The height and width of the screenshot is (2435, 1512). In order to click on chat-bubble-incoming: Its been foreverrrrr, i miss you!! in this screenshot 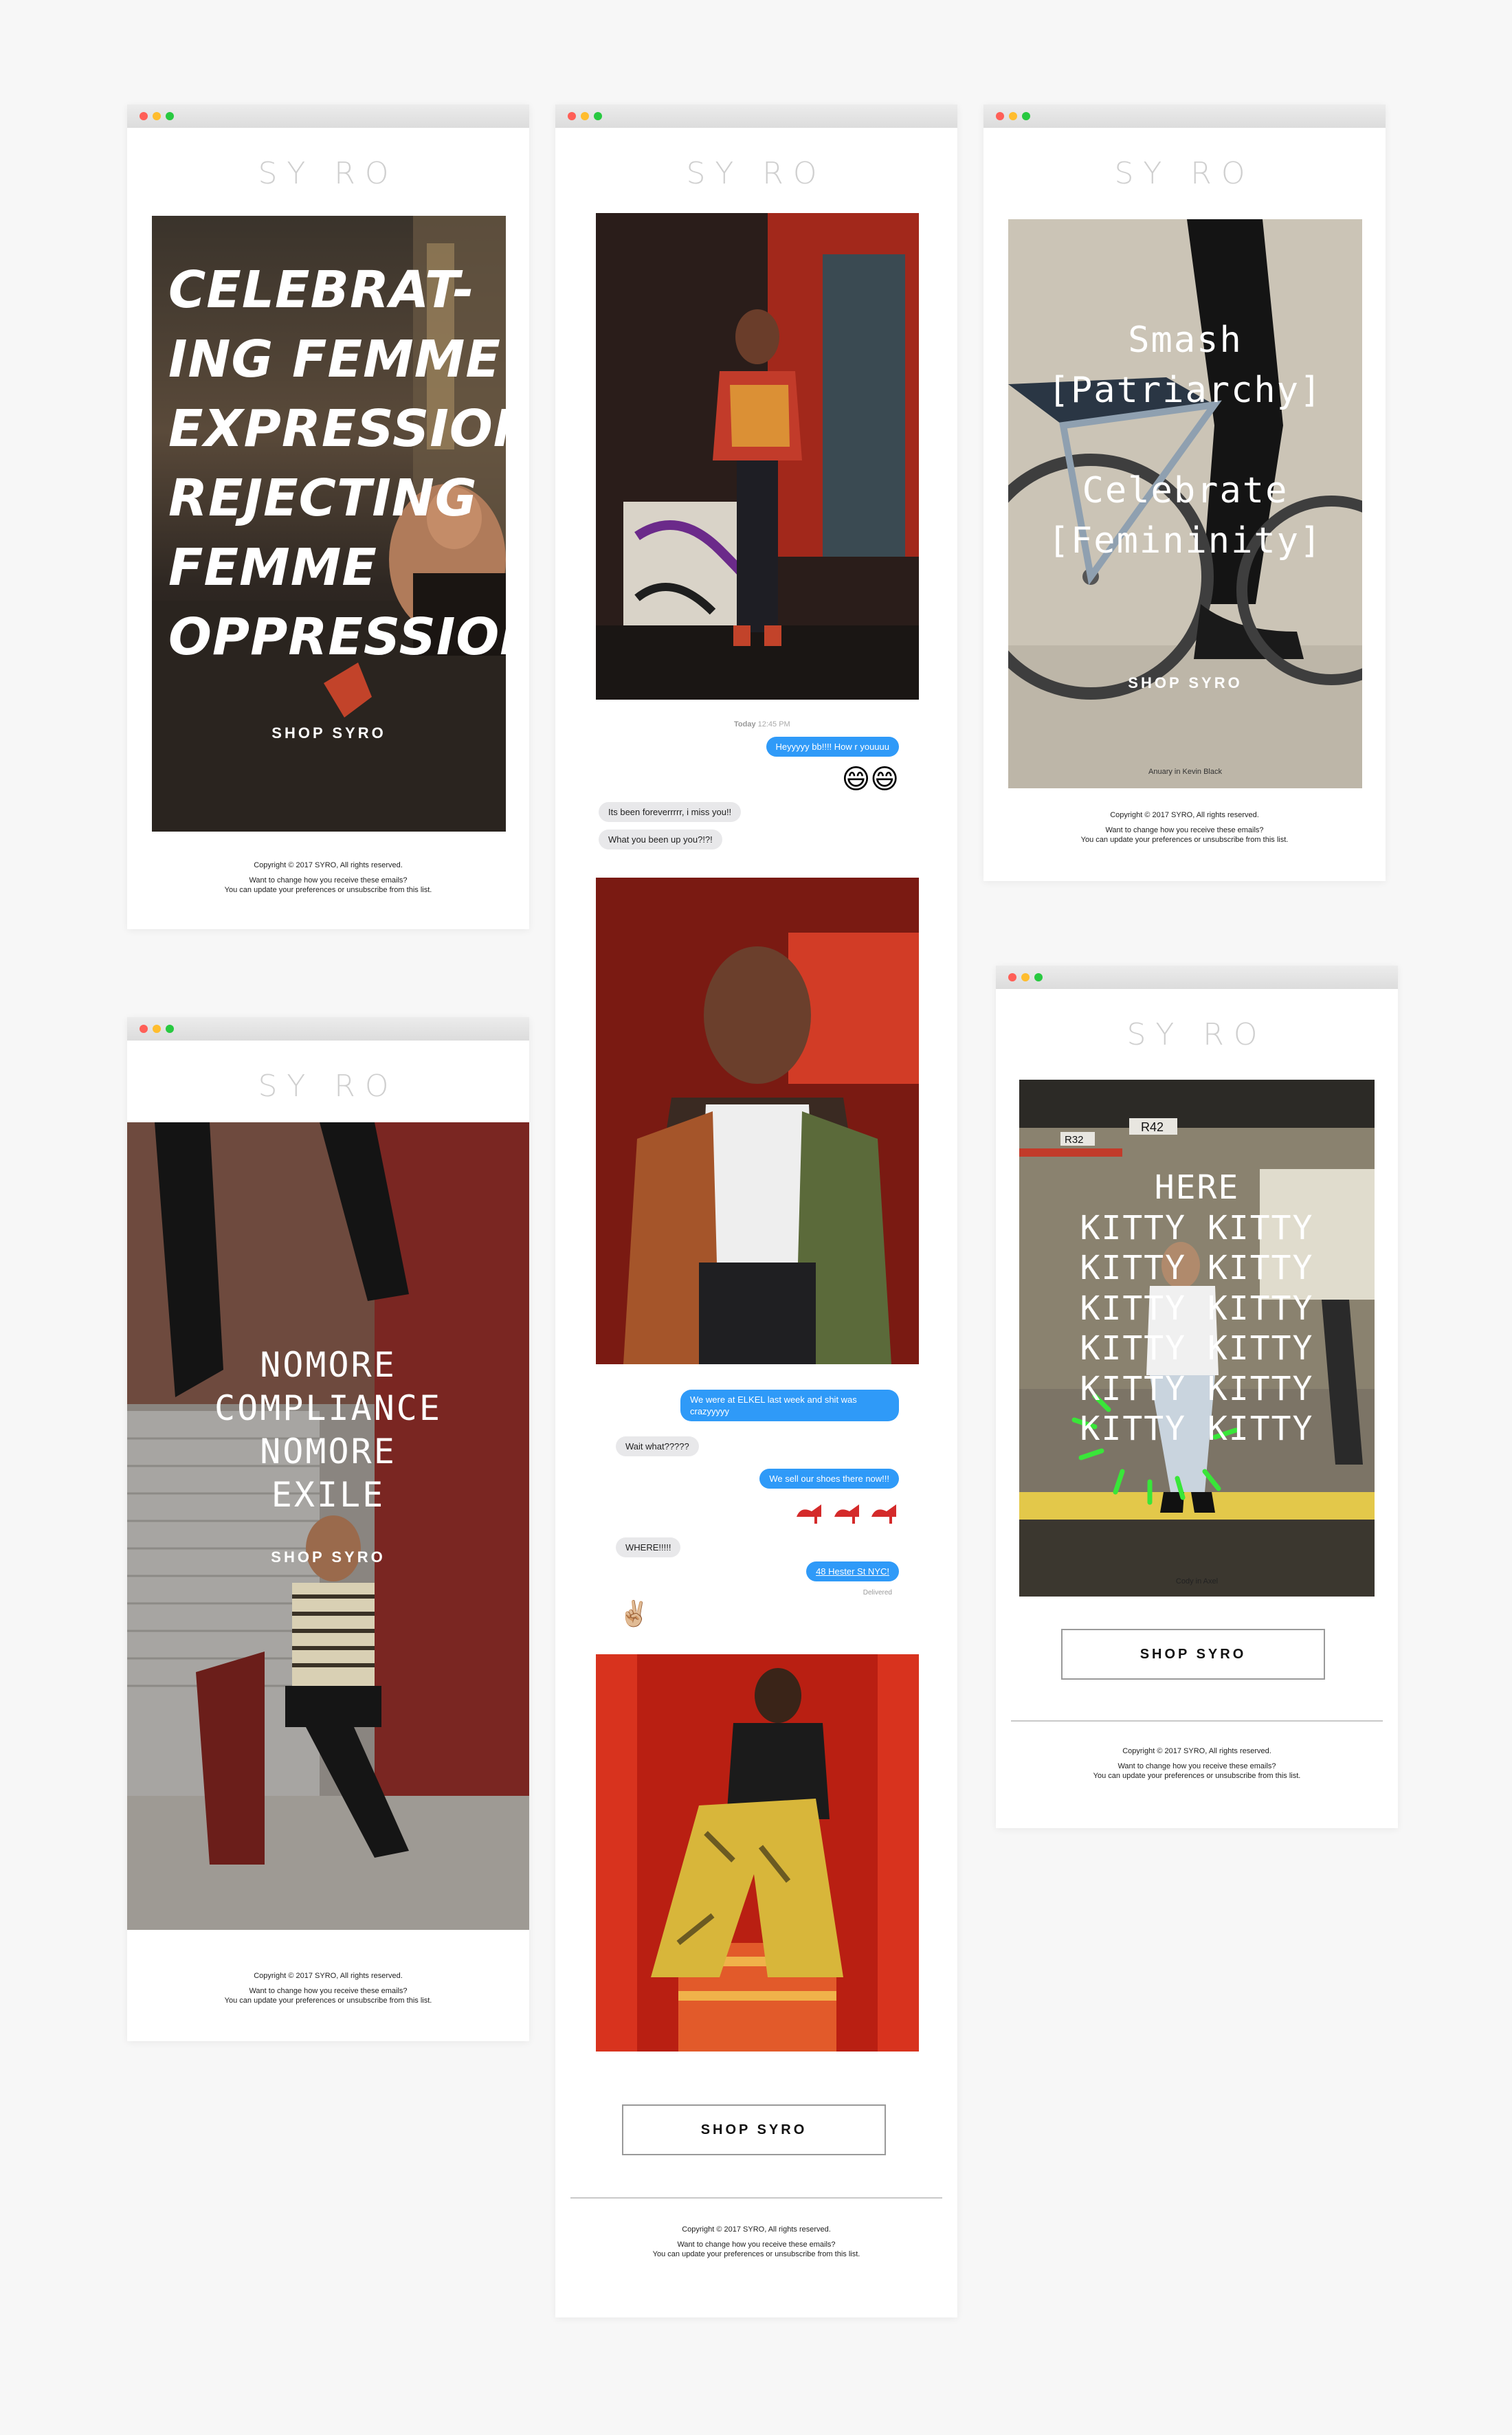, I will do `click(670, 812)`.